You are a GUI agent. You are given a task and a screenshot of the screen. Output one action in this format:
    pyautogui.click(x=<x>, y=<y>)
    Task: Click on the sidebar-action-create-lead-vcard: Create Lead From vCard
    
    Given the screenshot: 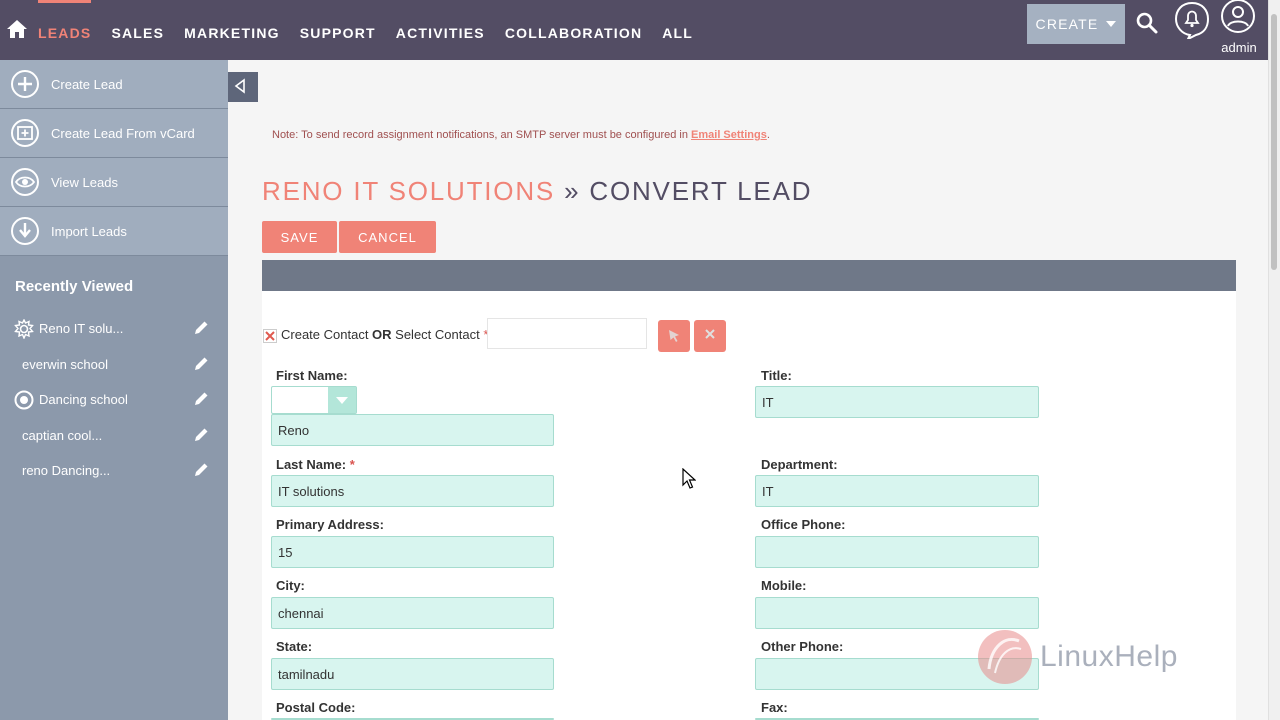 What is the action you would take?
    pyautogui.click(x=114, y=133)
    